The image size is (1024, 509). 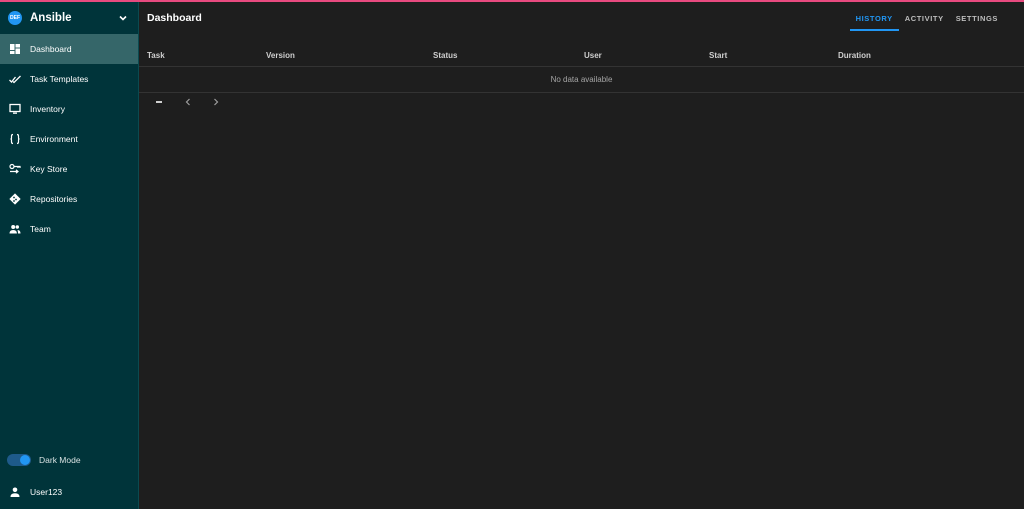 I want to click on column-header-user: User, so click(x=646, y=50).